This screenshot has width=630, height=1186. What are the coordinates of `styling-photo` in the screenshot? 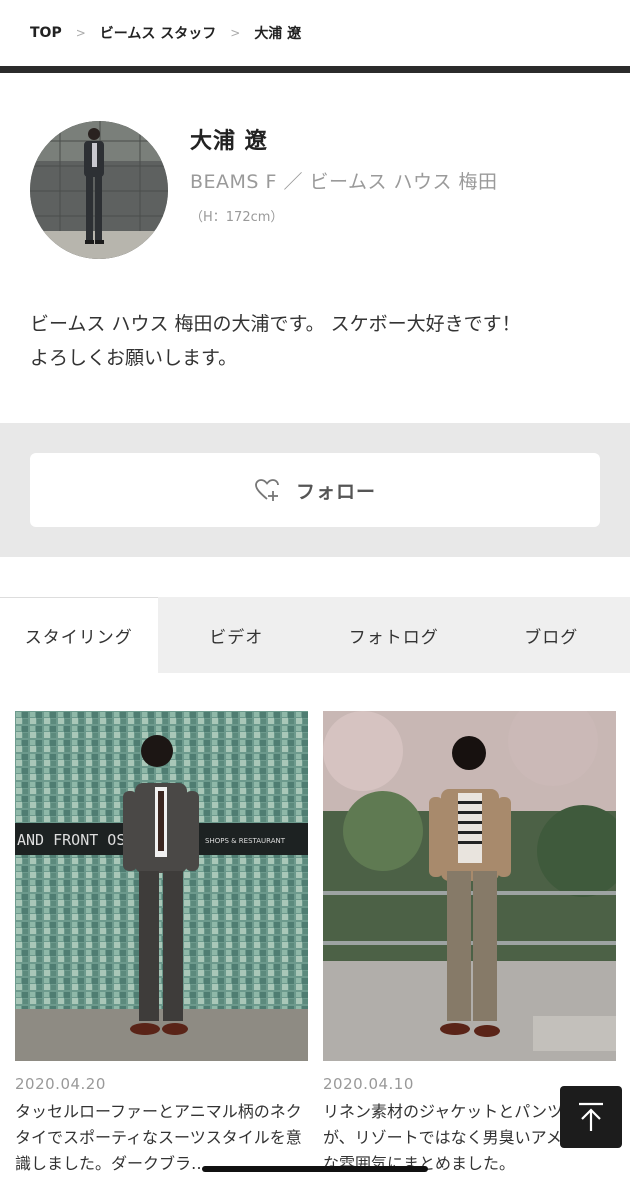 It's located at (469, 886).